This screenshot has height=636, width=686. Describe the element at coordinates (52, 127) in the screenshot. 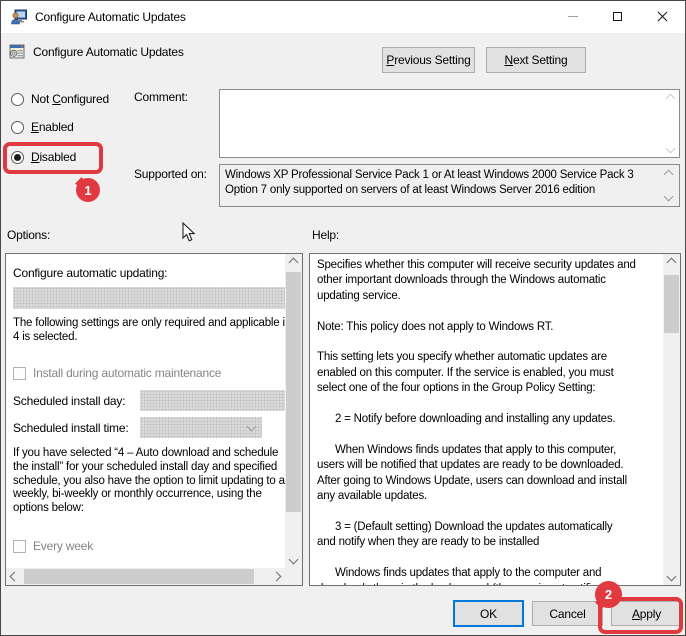

I see `radio-enabled-label: Enabled` at that location.